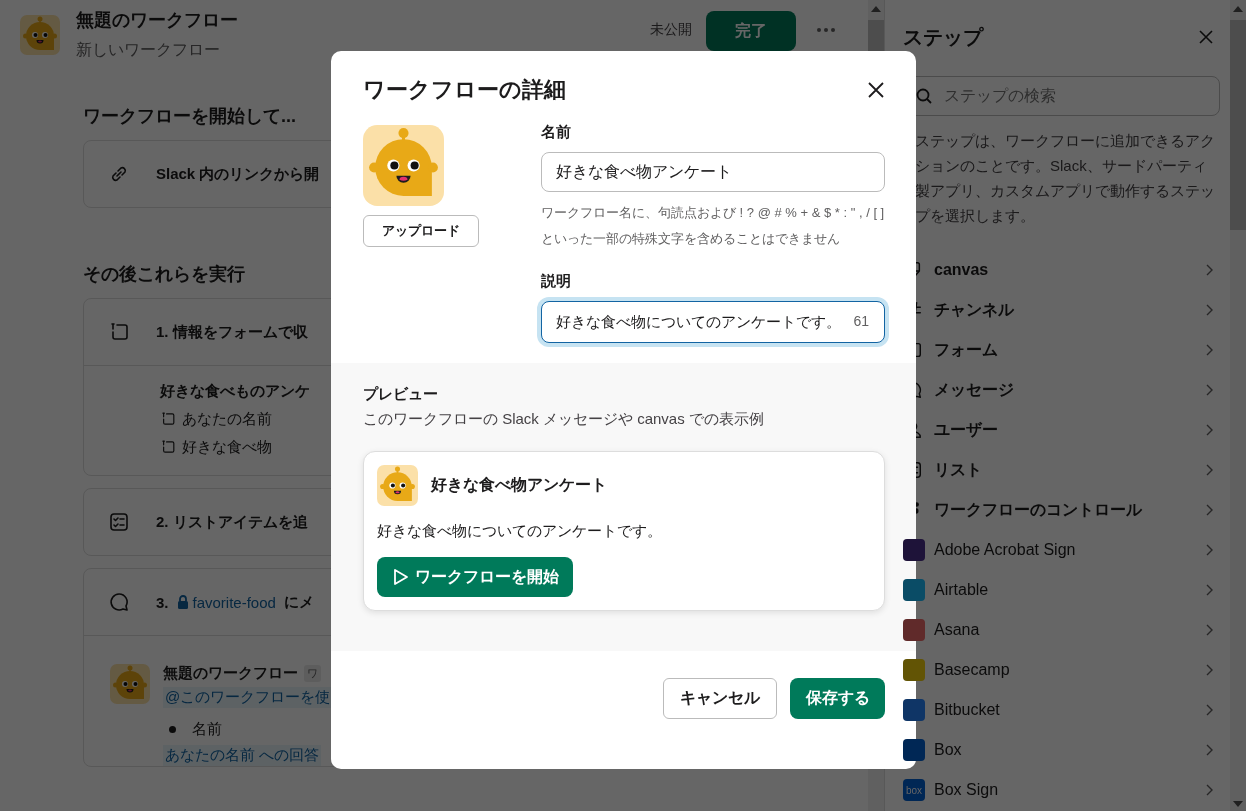 This screenshot has height=811, width=1246. I want to click on status-label: 未公開, so click(671, 30).